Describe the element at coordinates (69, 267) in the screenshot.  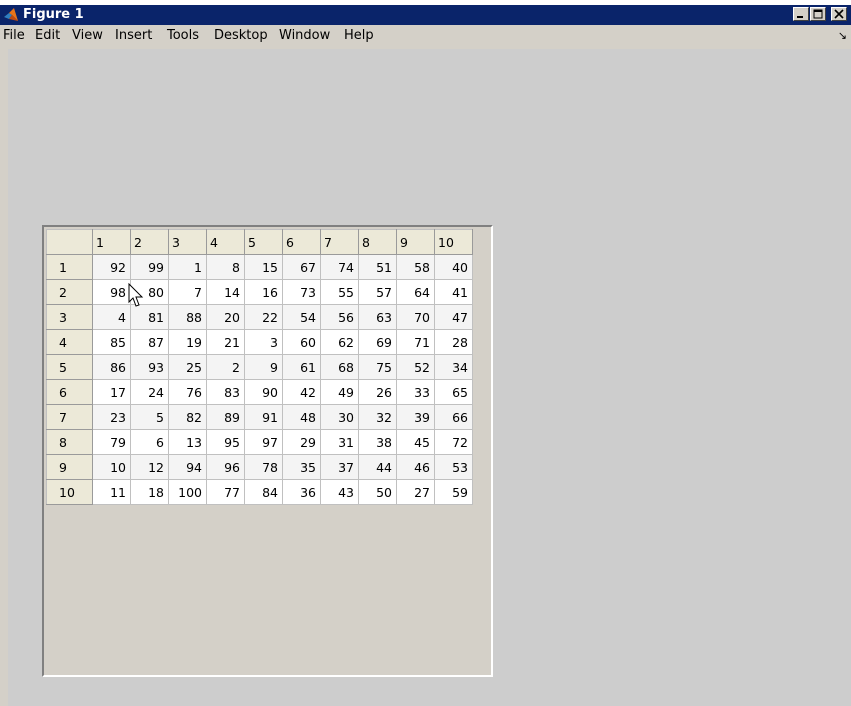
I see `row-header: 1` at that location.